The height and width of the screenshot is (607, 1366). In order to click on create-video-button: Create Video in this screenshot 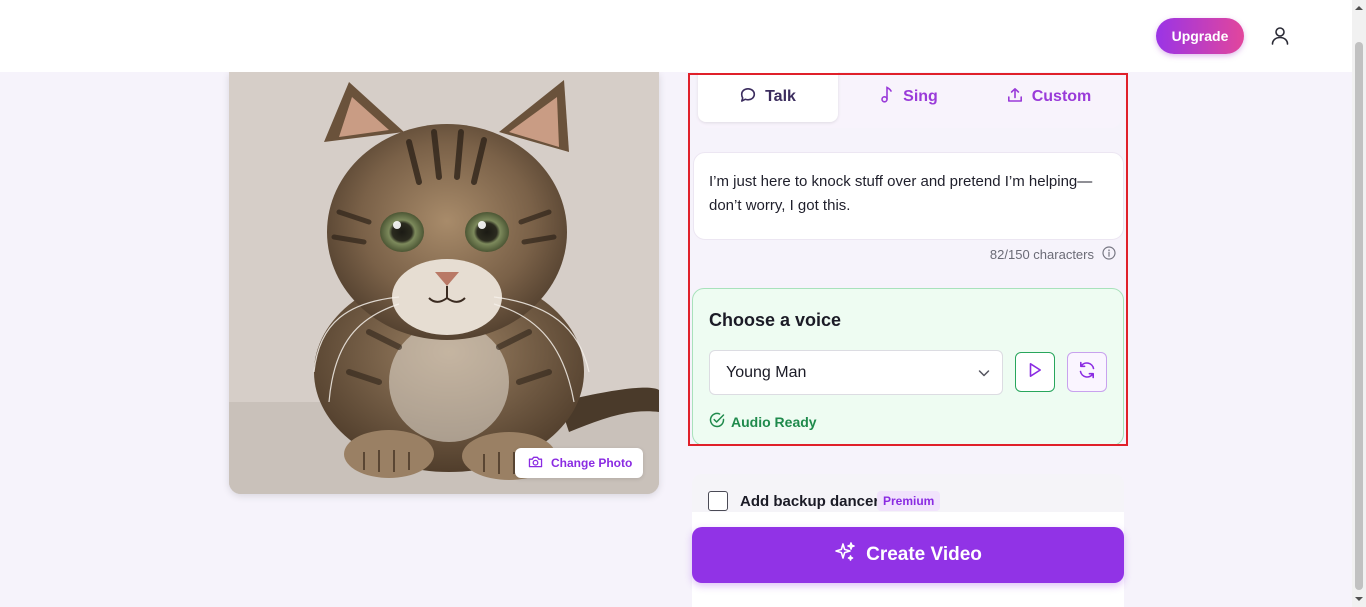, I will do `click(908, 555)`.